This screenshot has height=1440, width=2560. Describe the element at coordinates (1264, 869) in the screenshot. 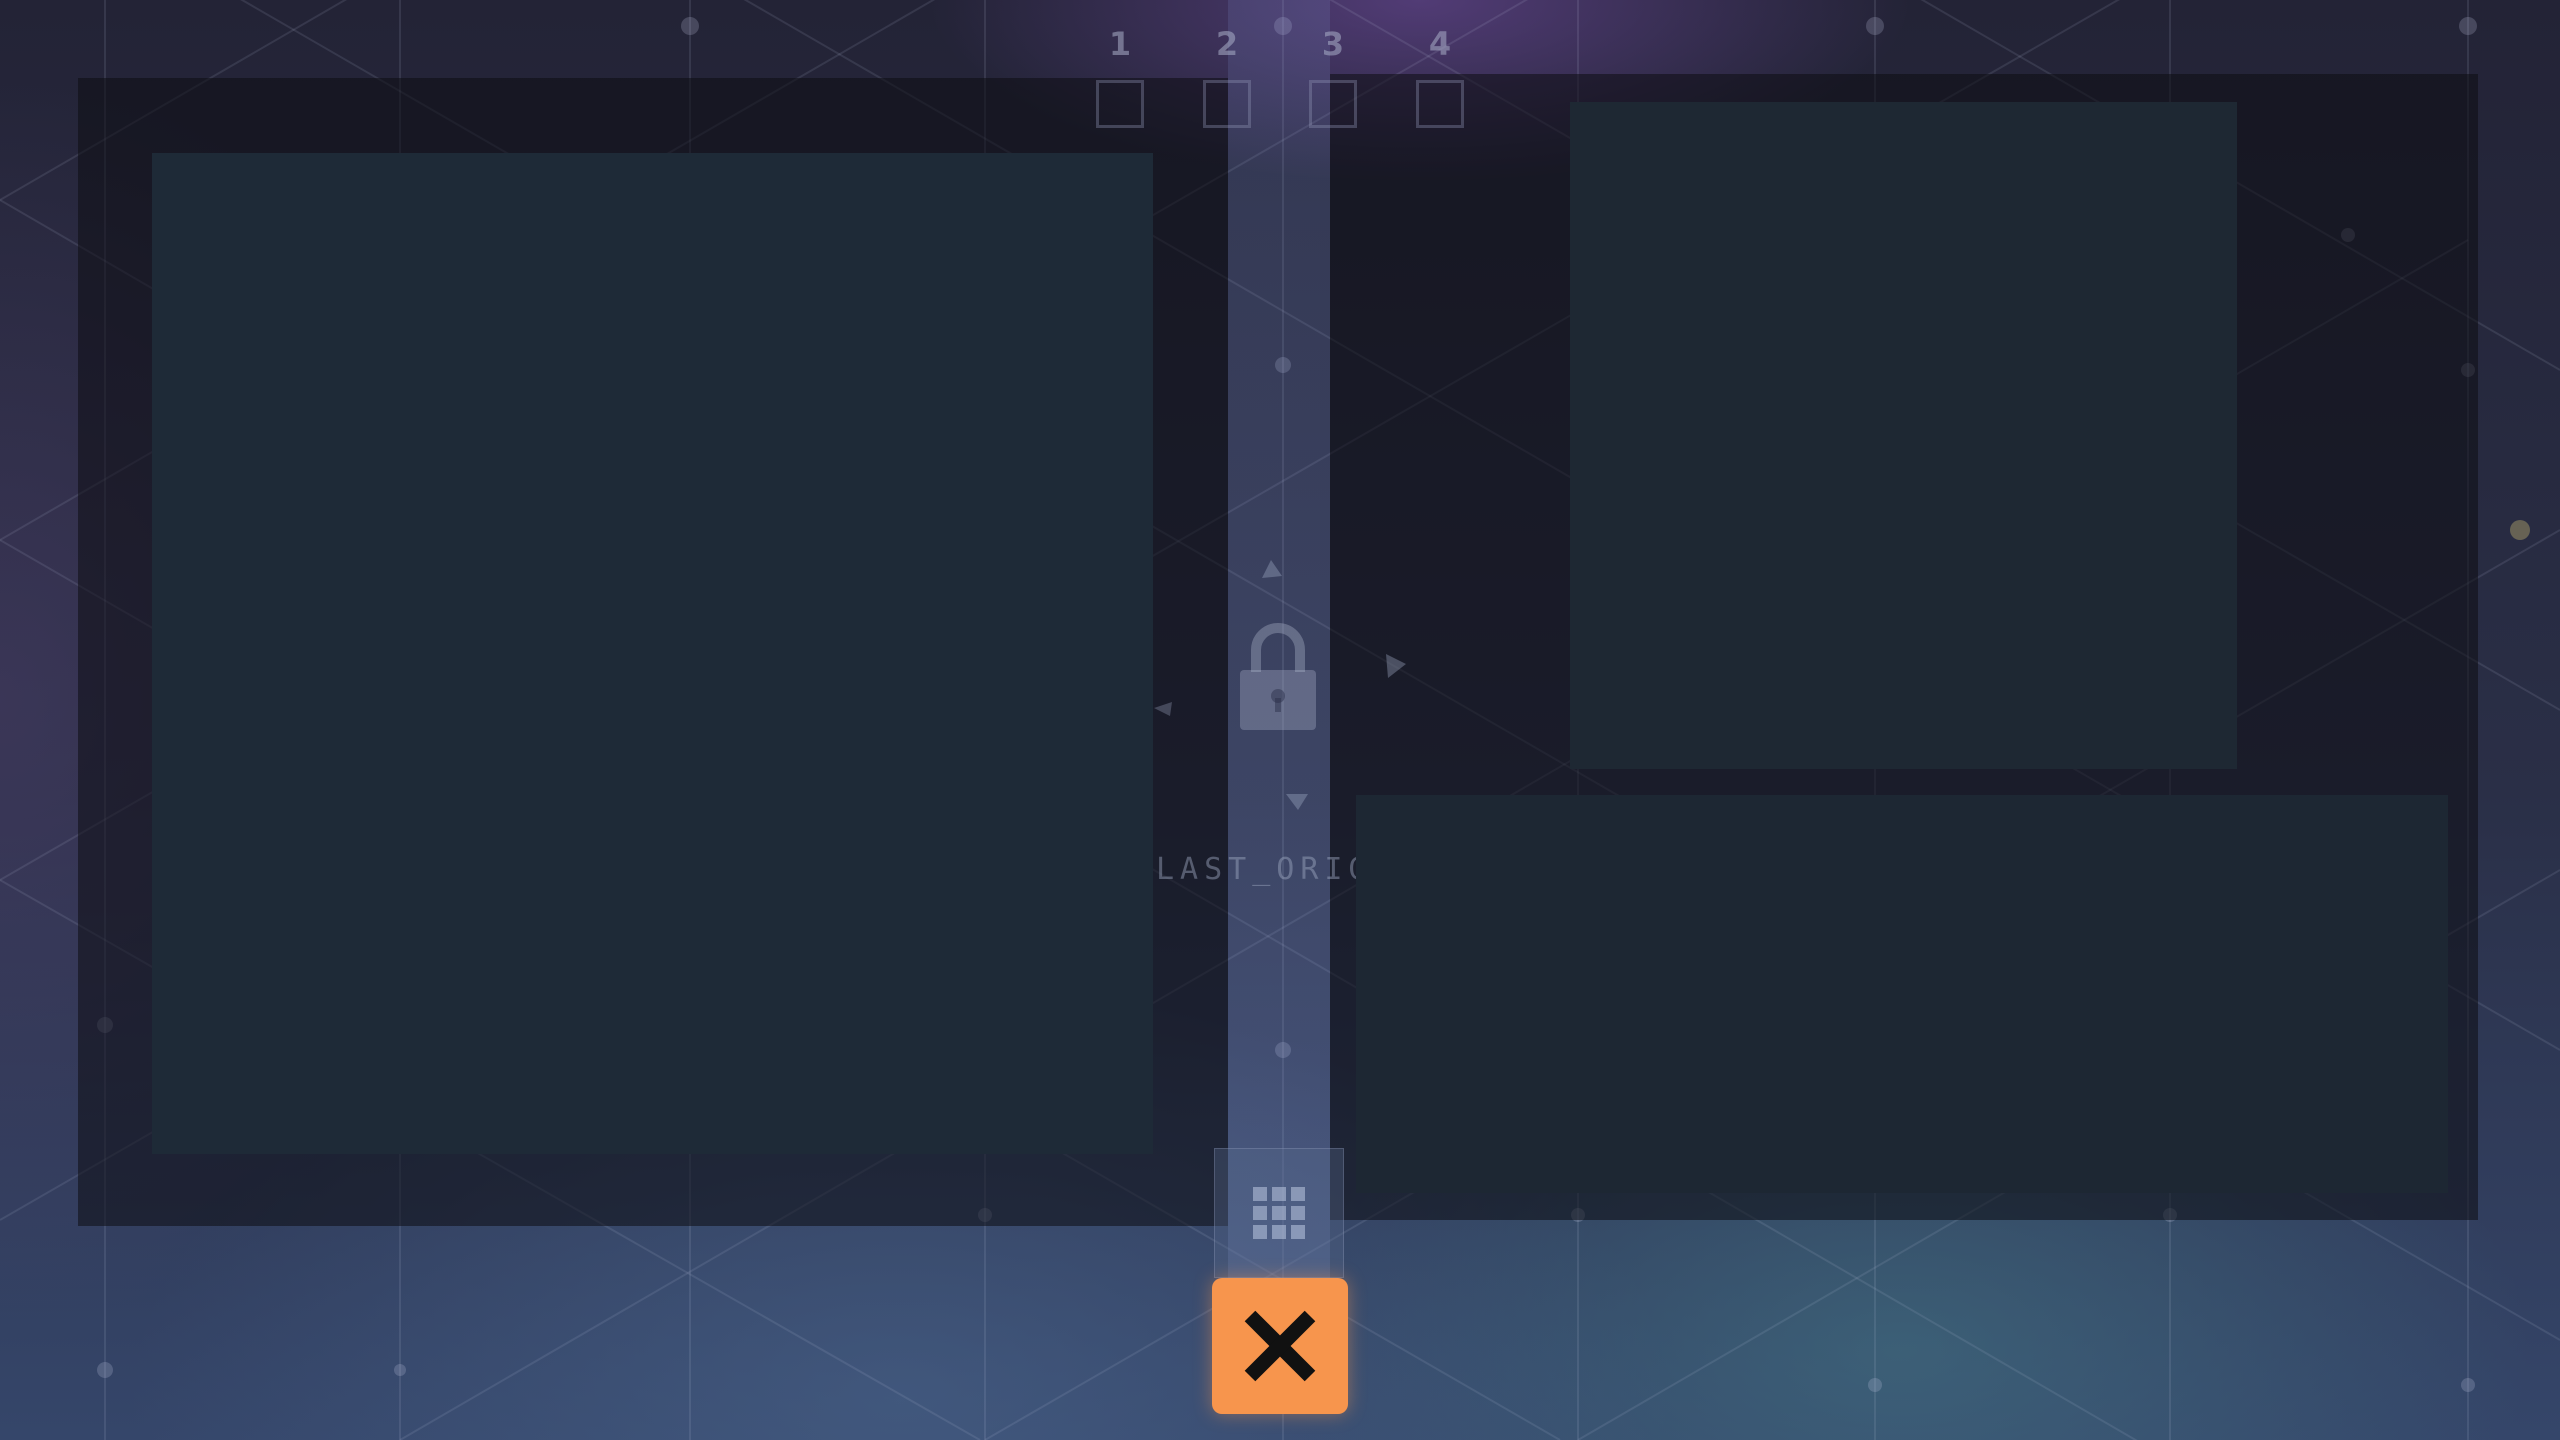

I see `last-orig-label: LAST_ORIG` at that location.